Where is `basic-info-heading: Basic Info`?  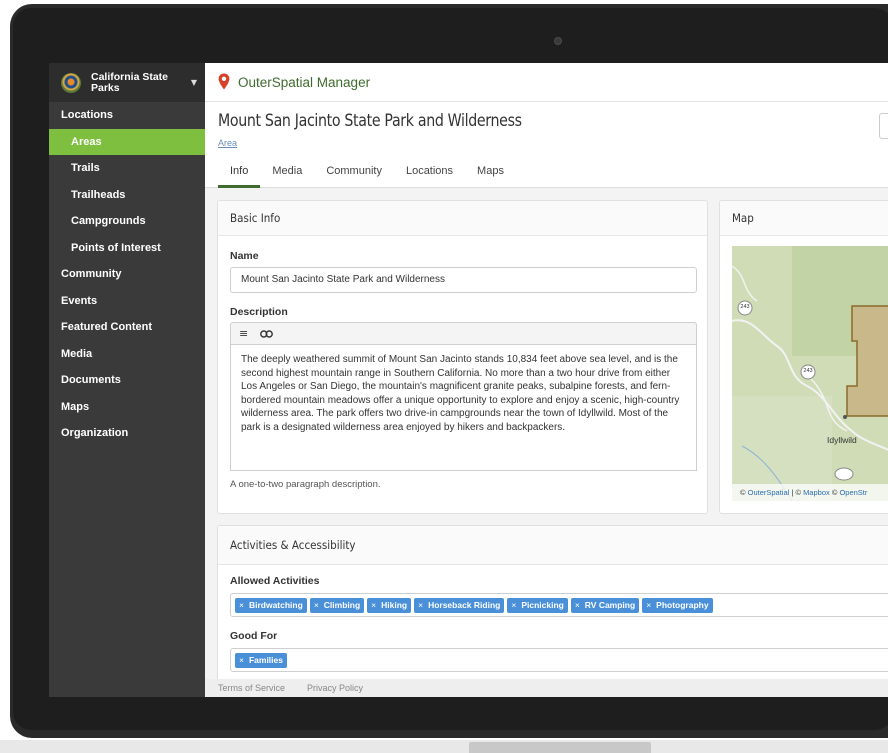
basic-info-heading: Basic Info is located at coordinates (462, 218).